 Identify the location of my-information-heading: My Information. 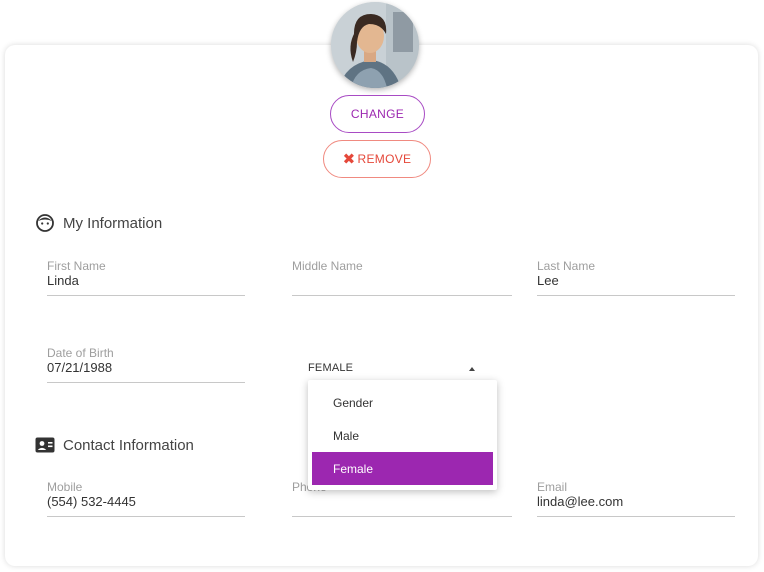
(98, 223).